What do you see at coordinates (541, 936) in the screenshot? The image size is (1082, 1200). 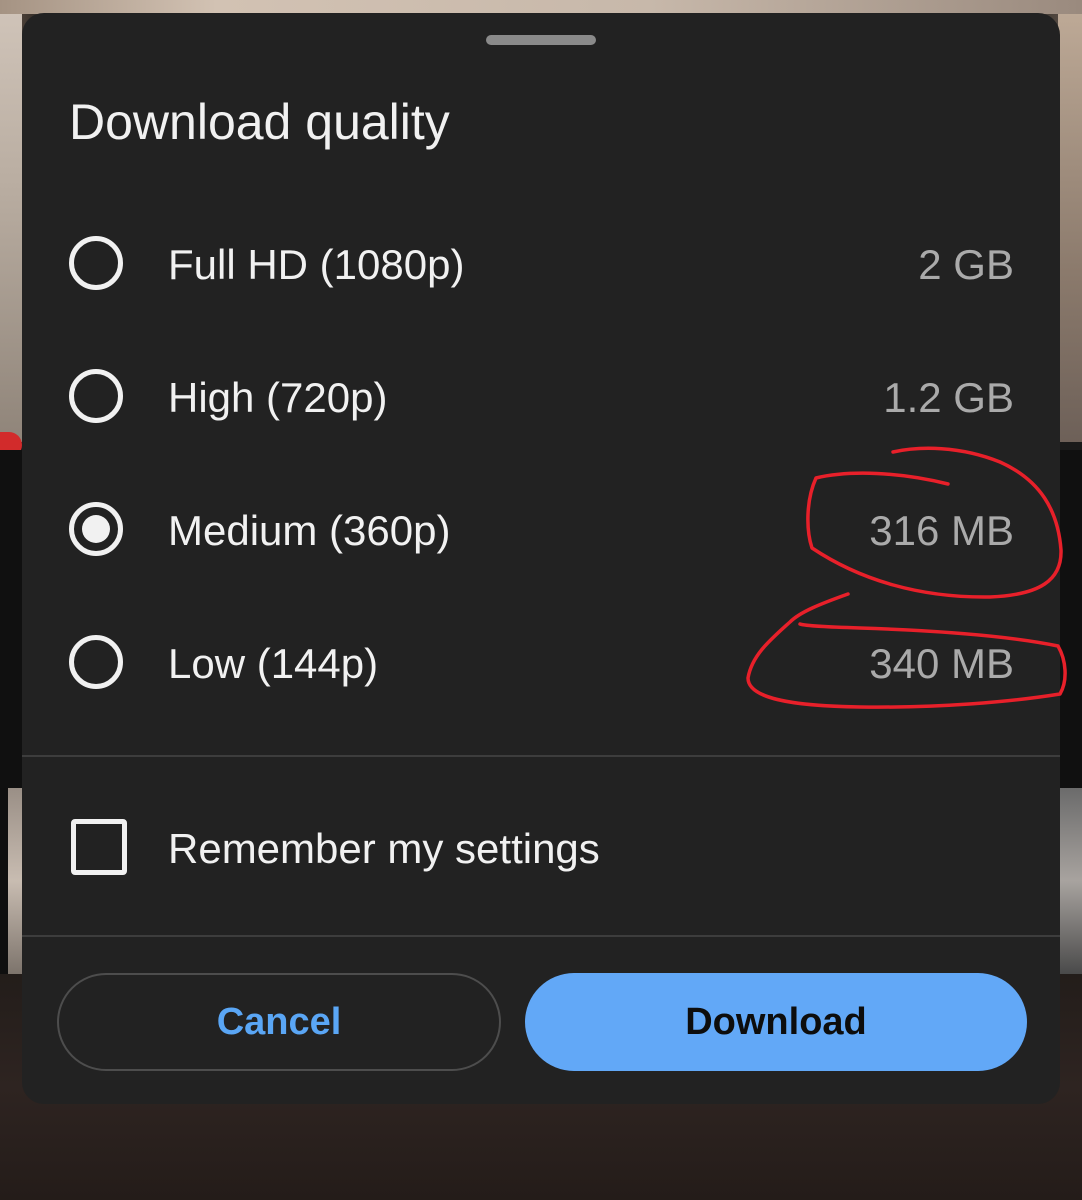 I see `divider` at bounding box center [541, 936].